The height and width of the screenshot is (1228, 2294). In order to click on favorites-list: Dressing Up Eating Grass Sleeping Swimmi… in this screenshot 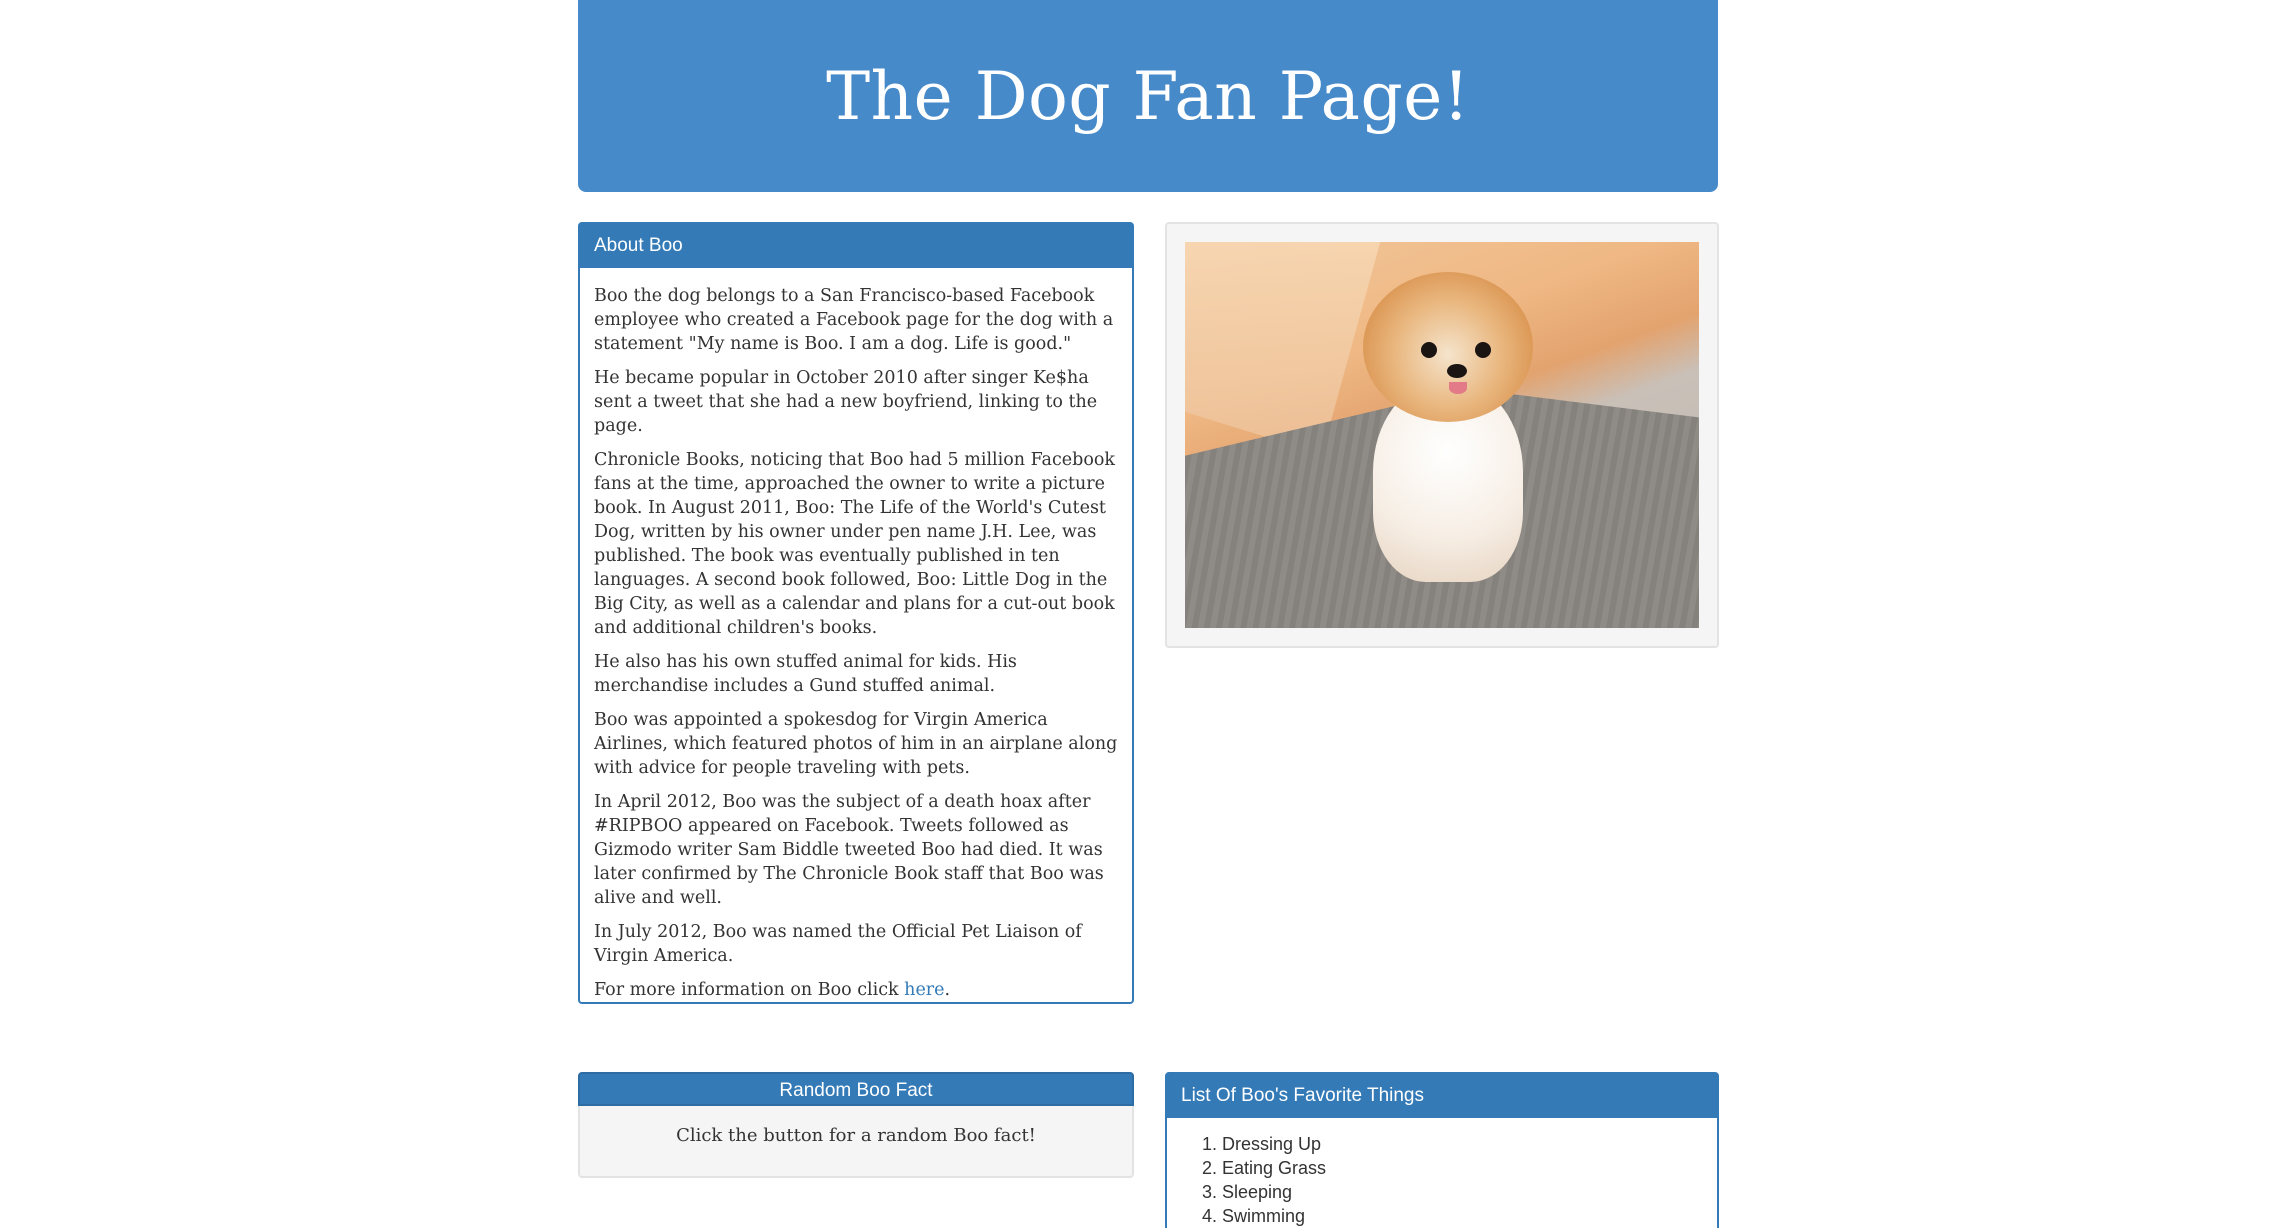, I will do `click(1442, 1173)`.